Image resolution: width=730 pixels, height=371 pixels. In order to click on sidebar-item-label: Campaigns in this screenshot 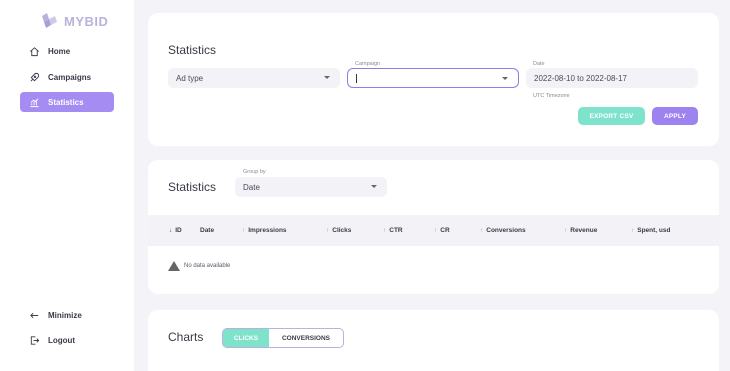, I will do `click(70, 77)`.